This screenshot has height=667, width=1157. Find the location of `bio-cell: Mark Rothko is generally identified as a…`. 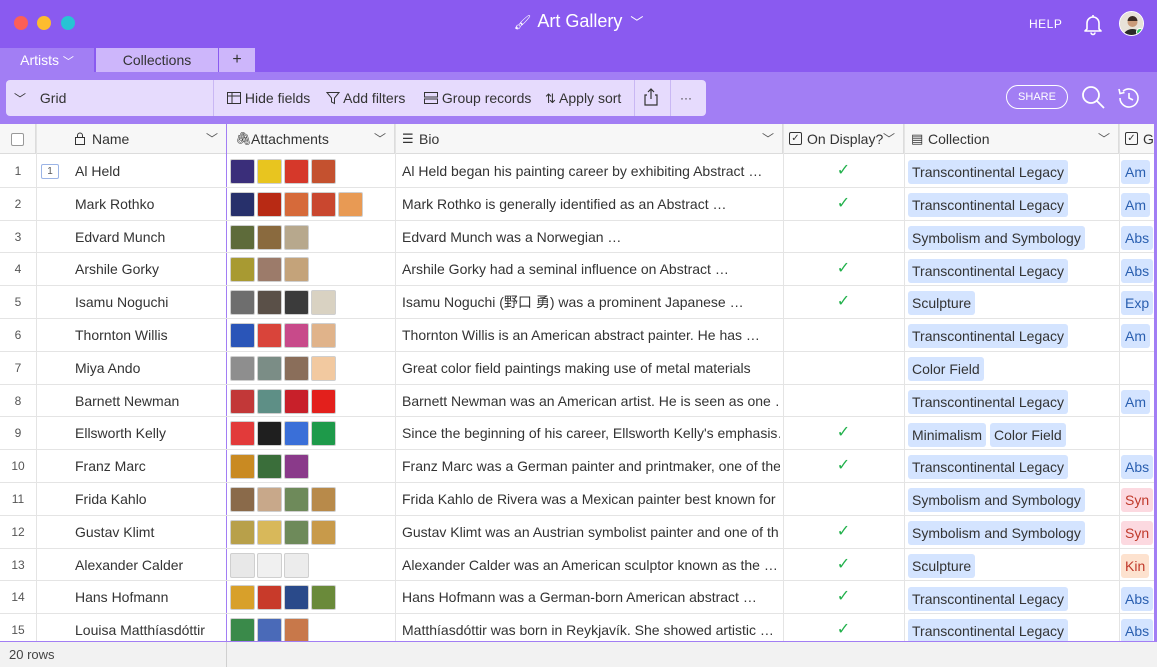

bio-cell: Mark Rothko is generally identified as a… is located at coordinates (591, 204).